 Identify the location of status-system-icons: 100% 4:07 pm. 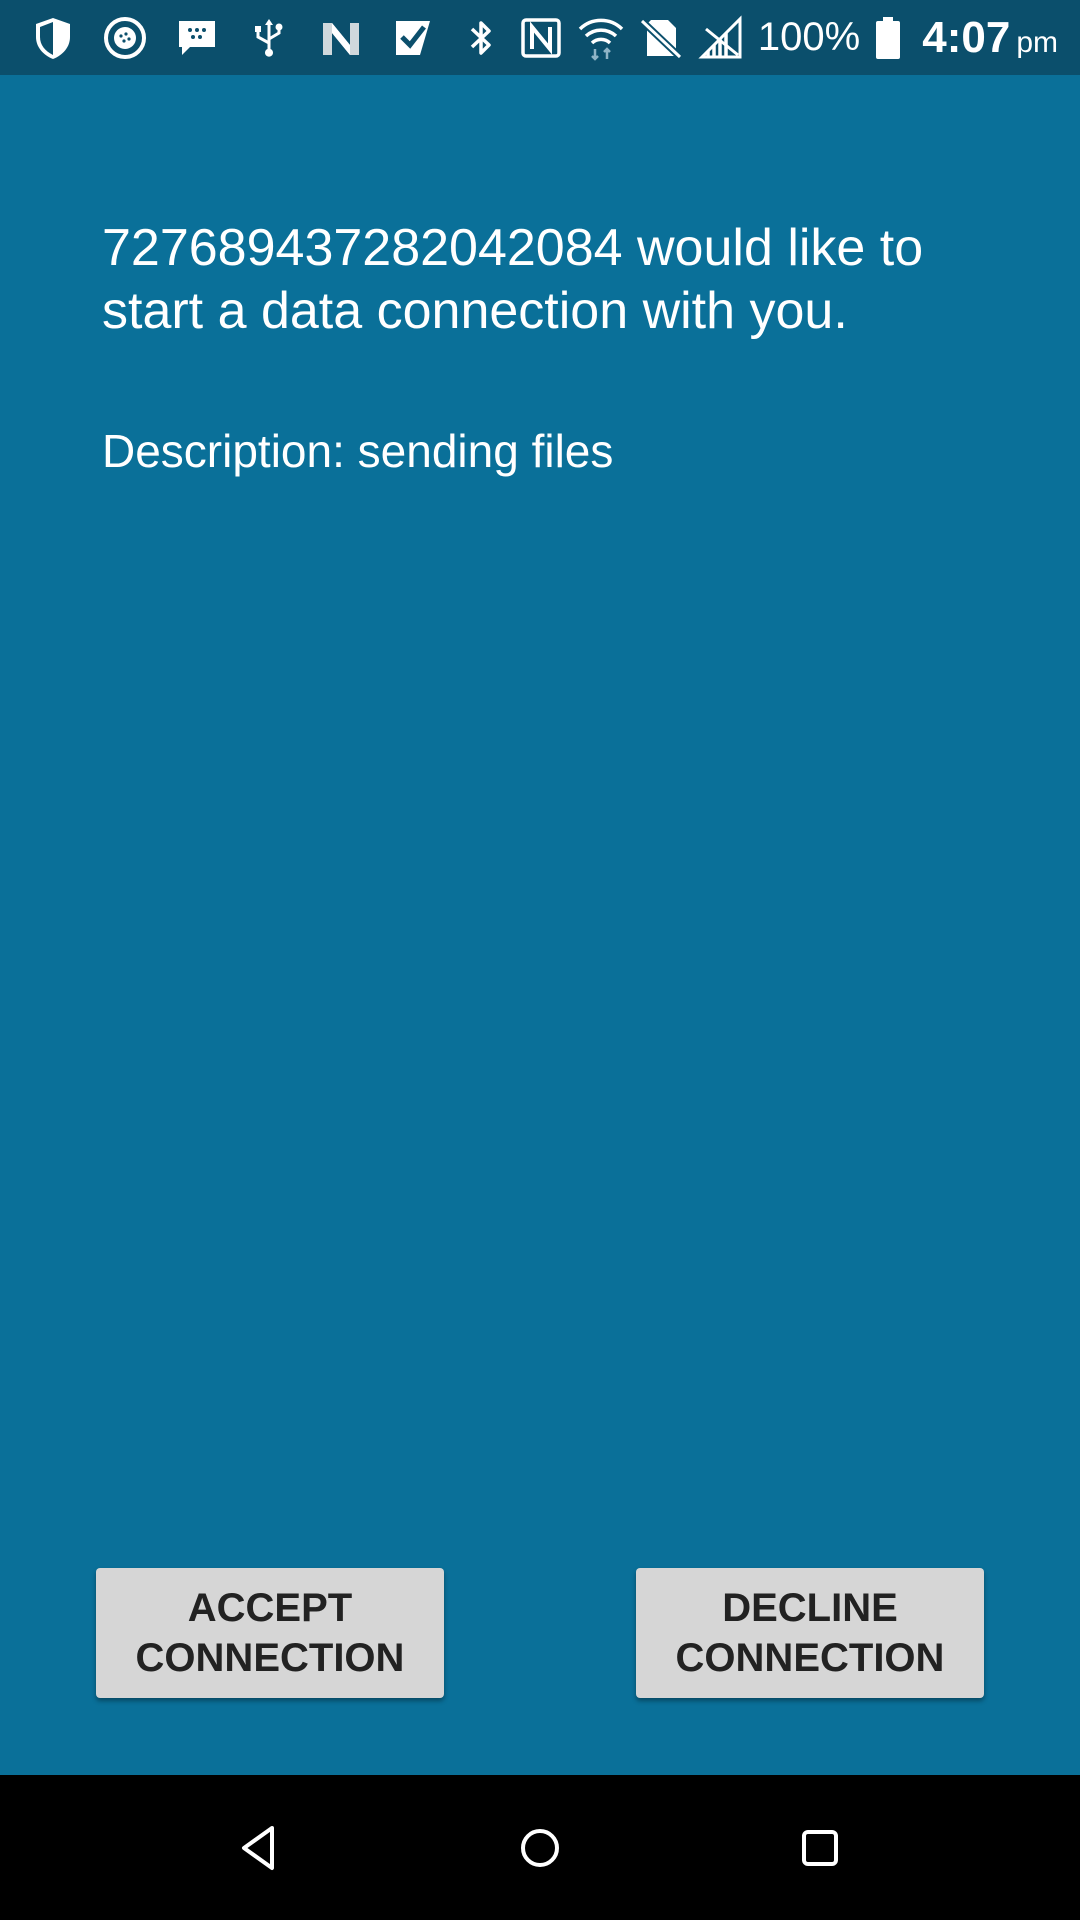
(758, 37).